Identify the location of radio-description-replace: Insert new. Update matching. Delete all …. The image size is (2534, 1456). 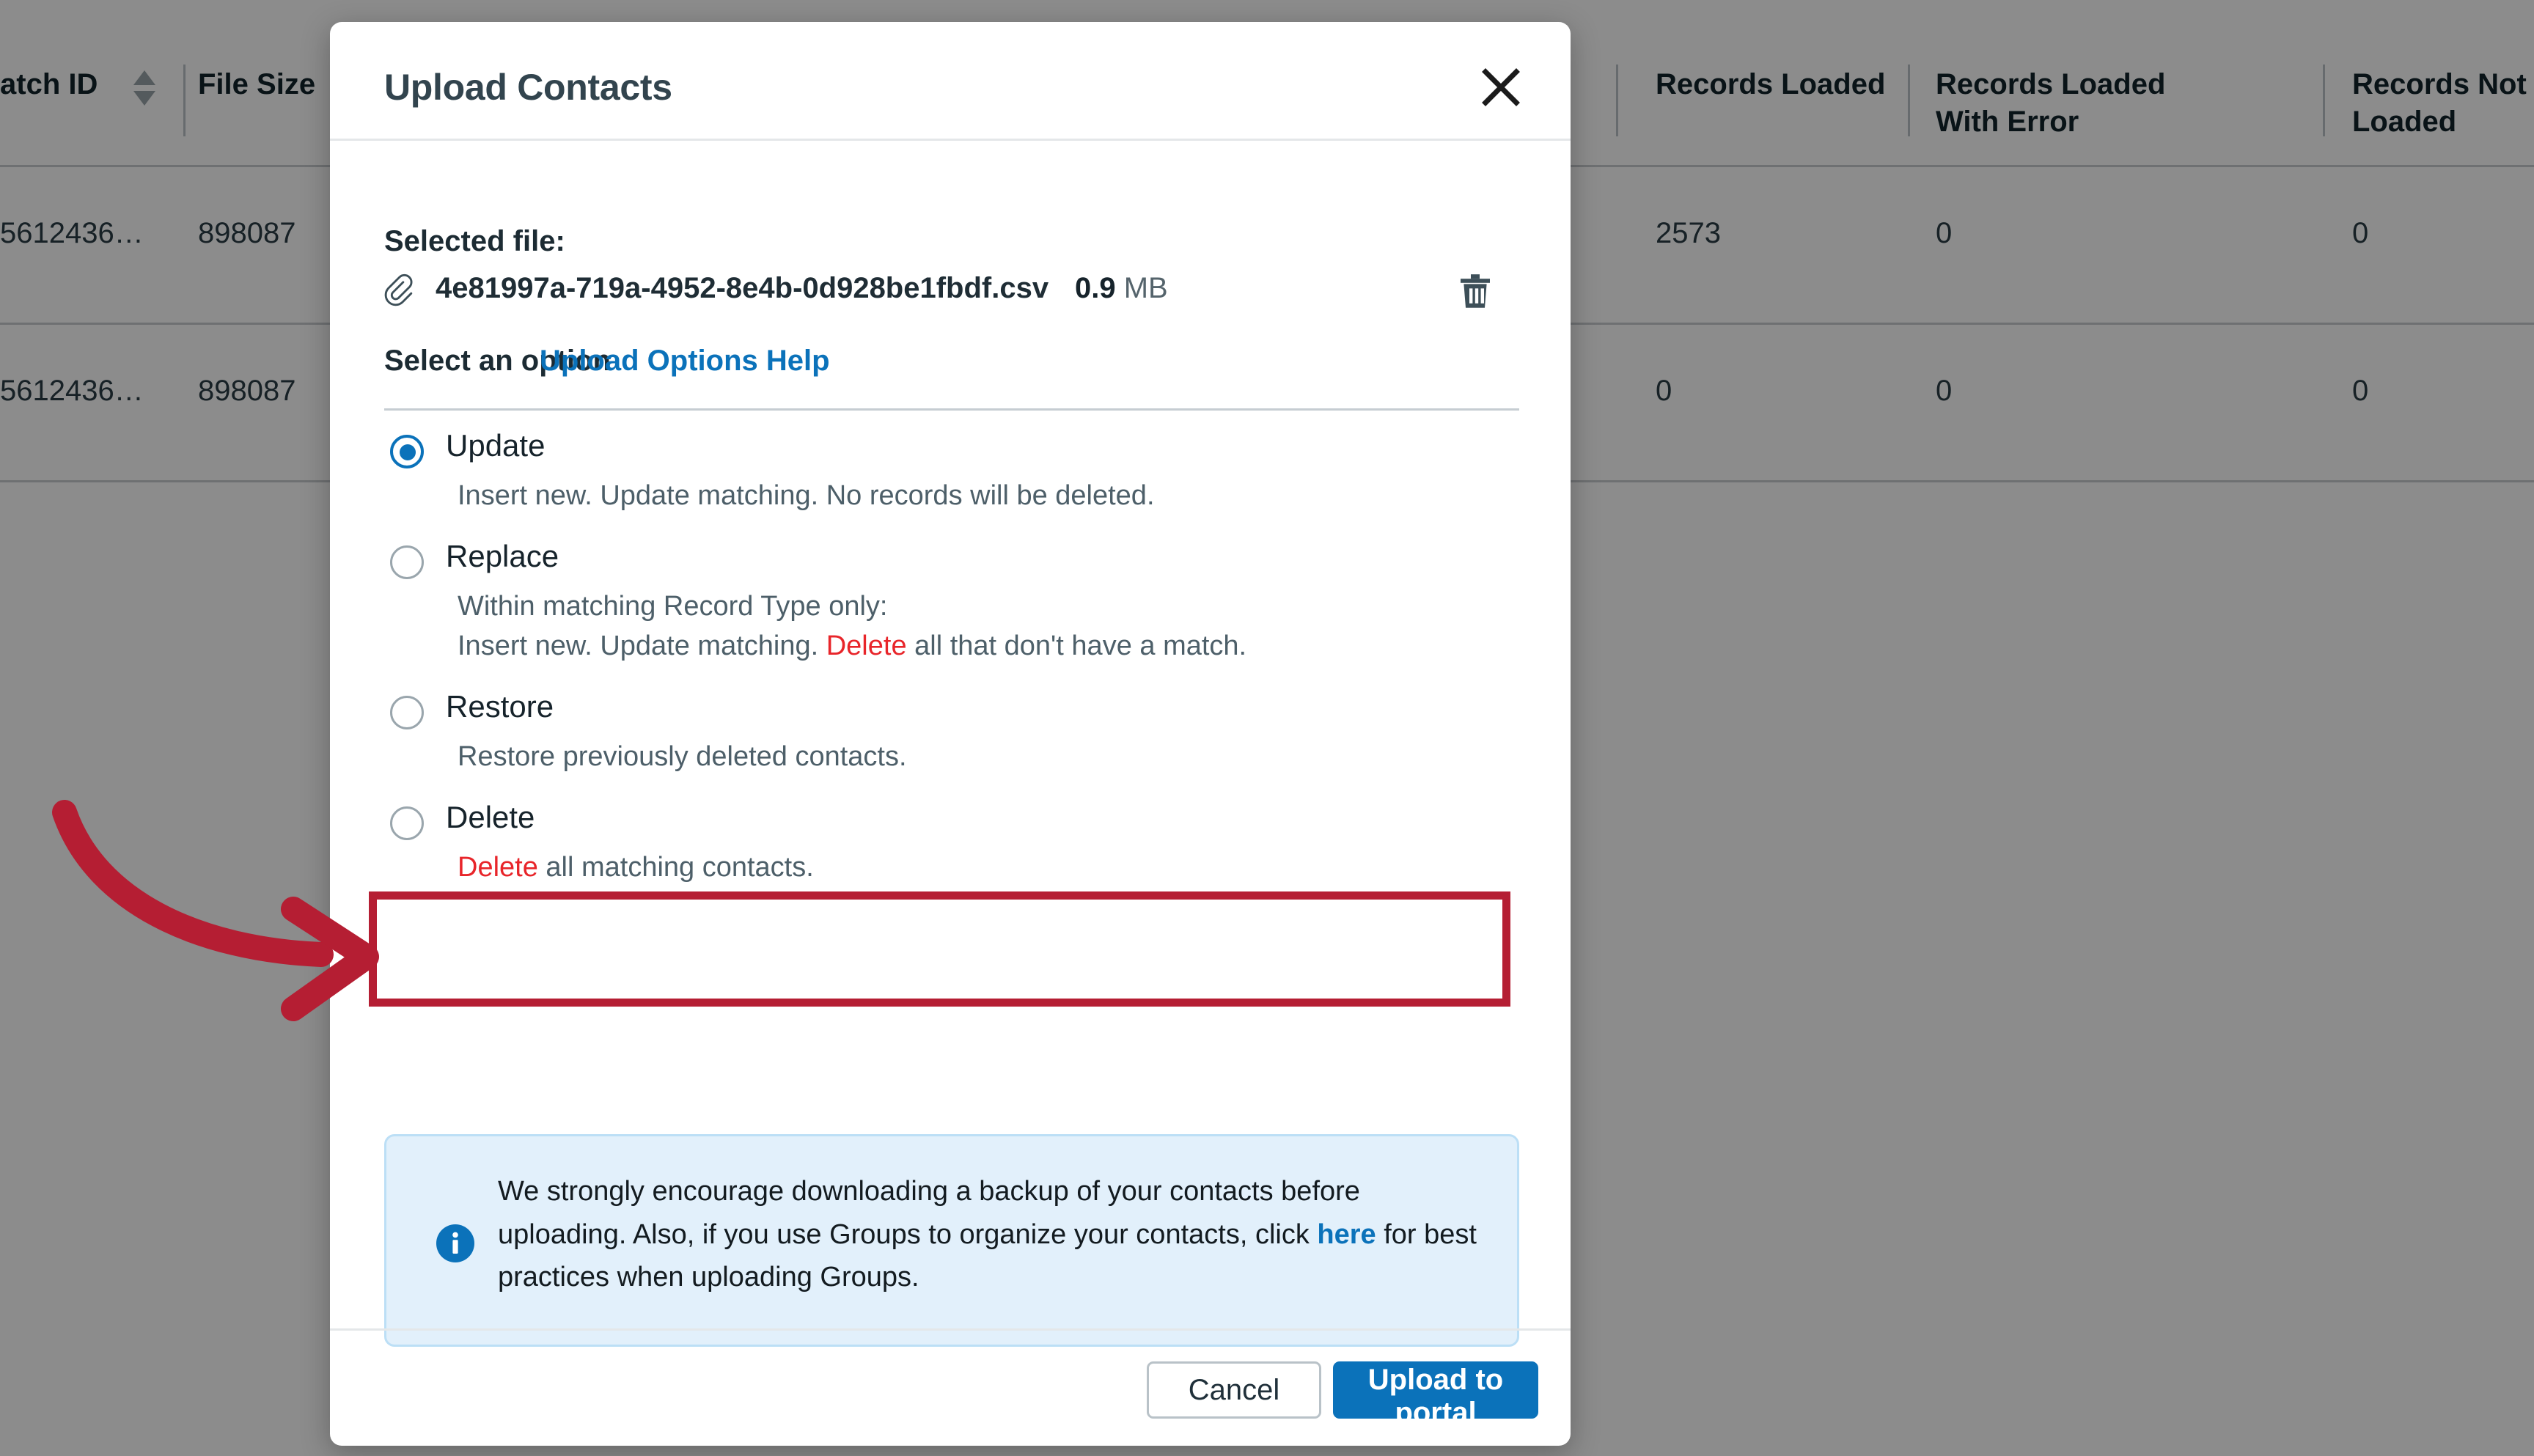
(989, 646).